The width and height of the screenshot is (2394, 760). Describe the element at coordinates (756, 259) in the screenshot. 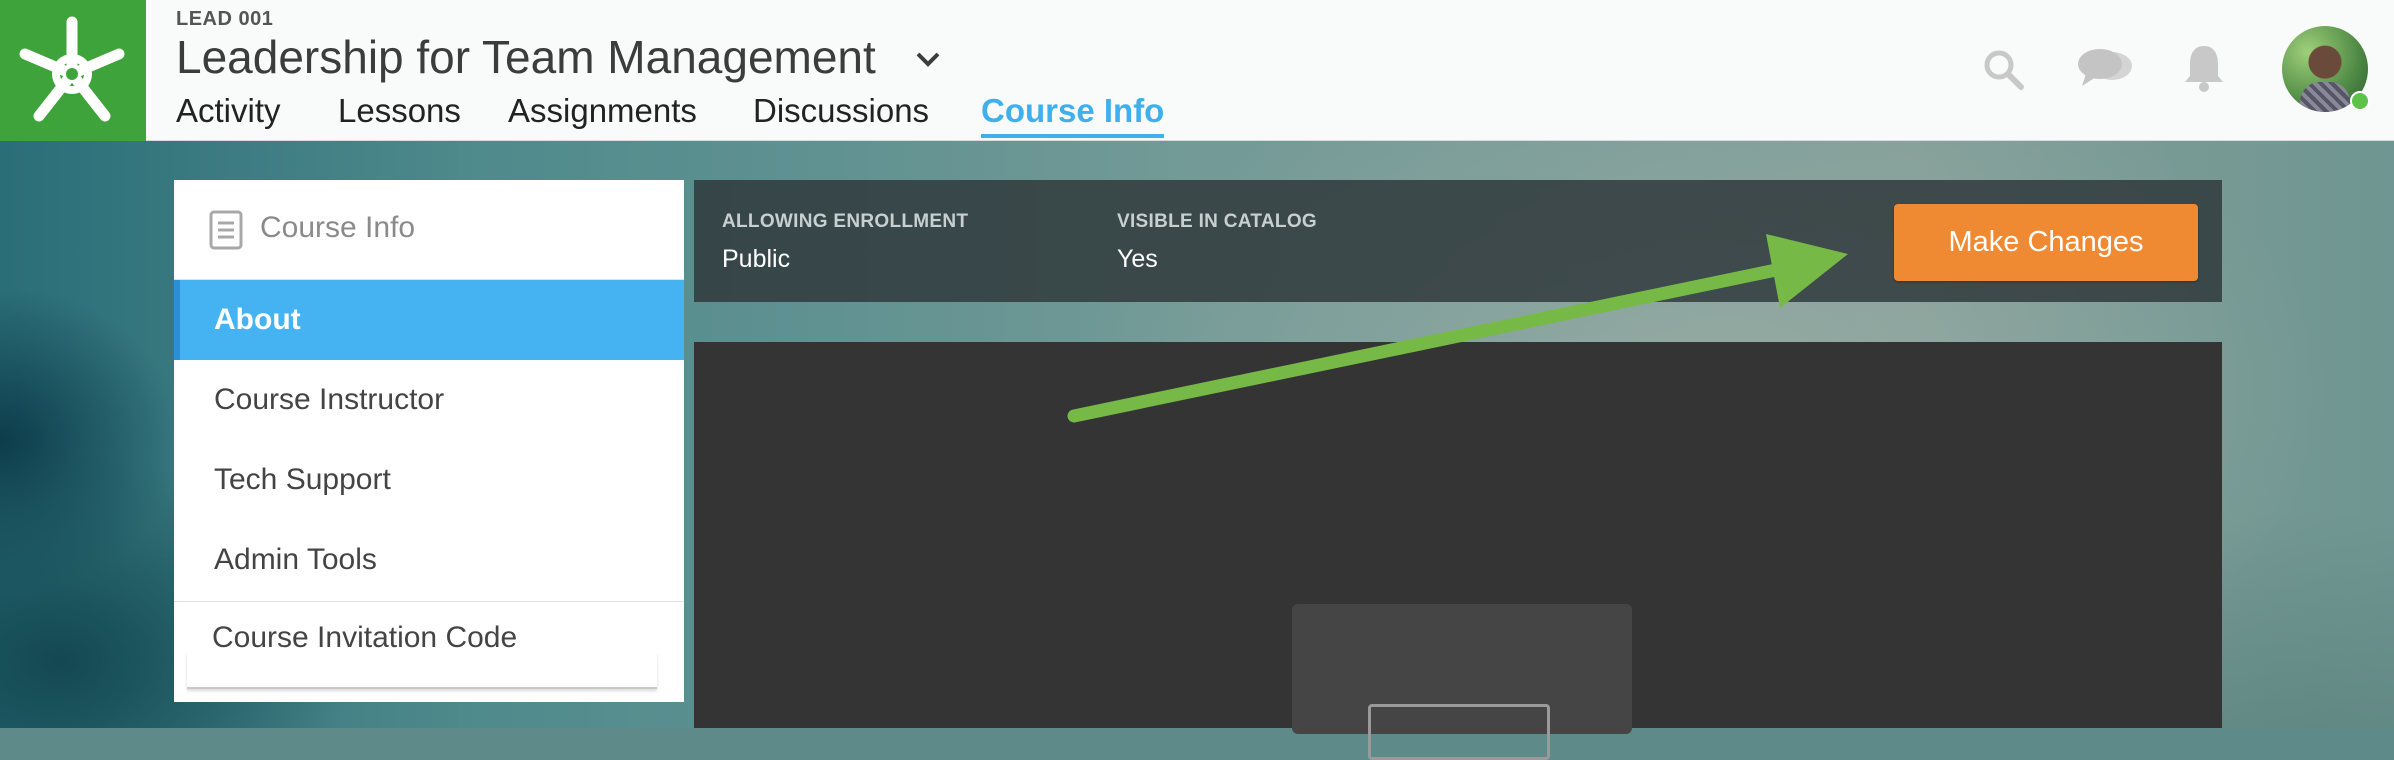

I see `enrollment-value: Public` at that location.